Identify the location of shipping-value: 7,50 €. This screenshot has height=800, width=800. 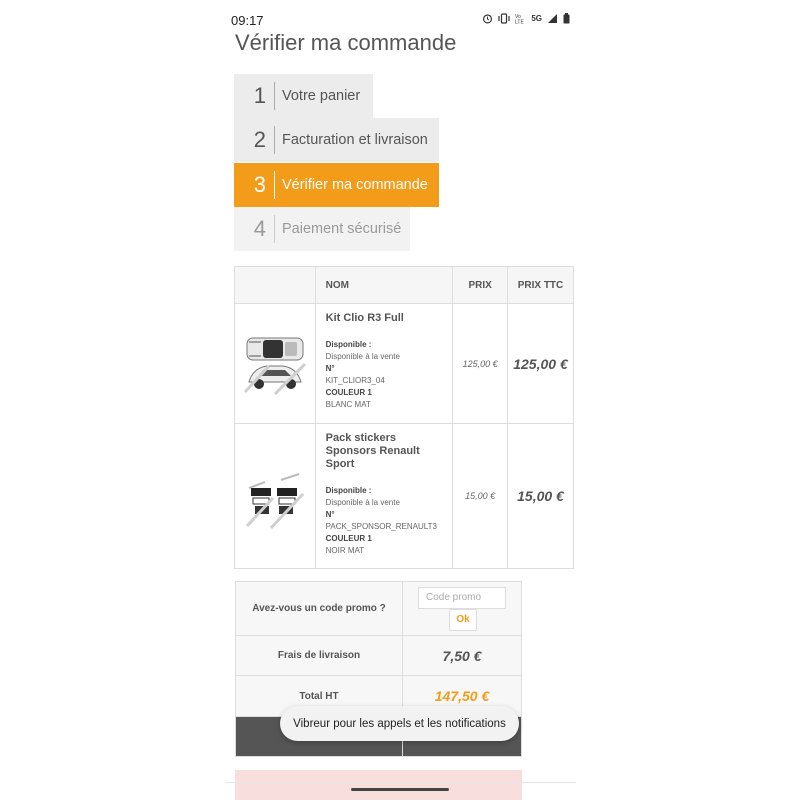
(462, 655).